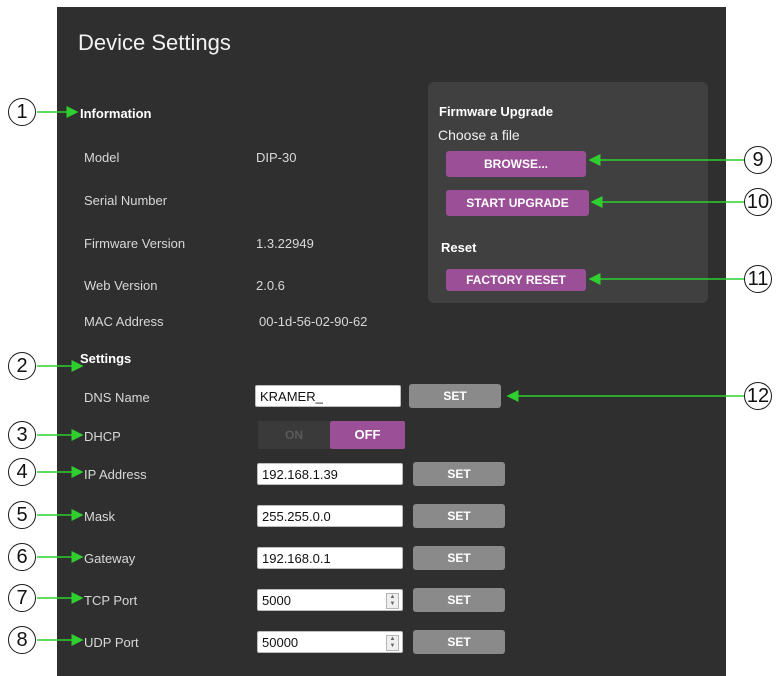 This screenshot has width=780, height=676. I want to click on ip-address-label: IP Address, so click(115, 474).